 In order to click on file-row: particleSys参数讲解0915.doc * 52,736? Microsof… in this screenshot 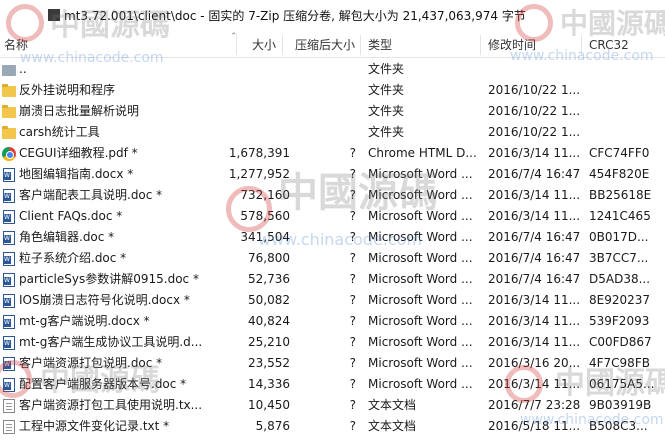, I will do `click(332, 279)`.